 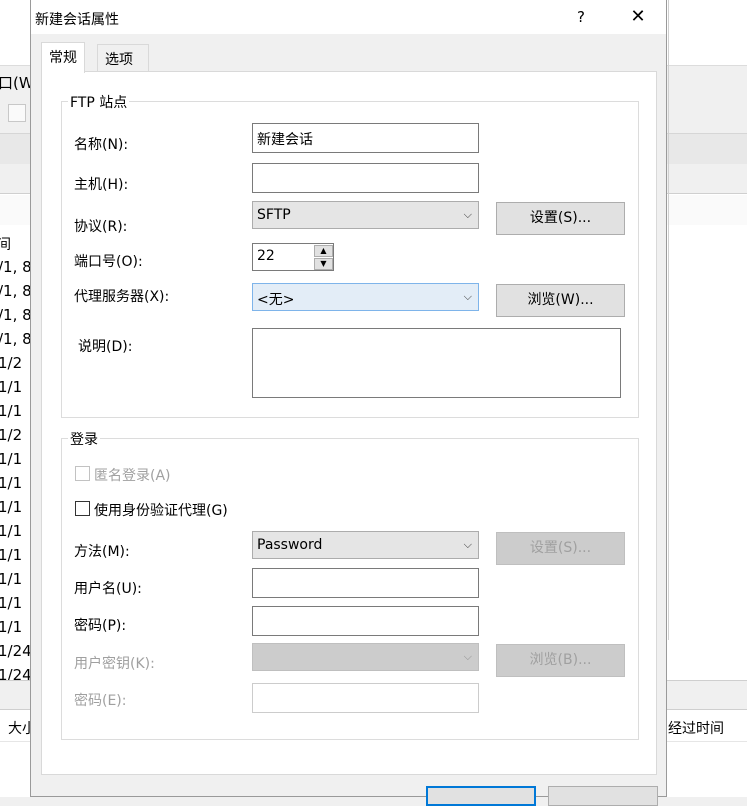 I want to click on proxy-select: <无> ⌵, so click(x=365, y=297).